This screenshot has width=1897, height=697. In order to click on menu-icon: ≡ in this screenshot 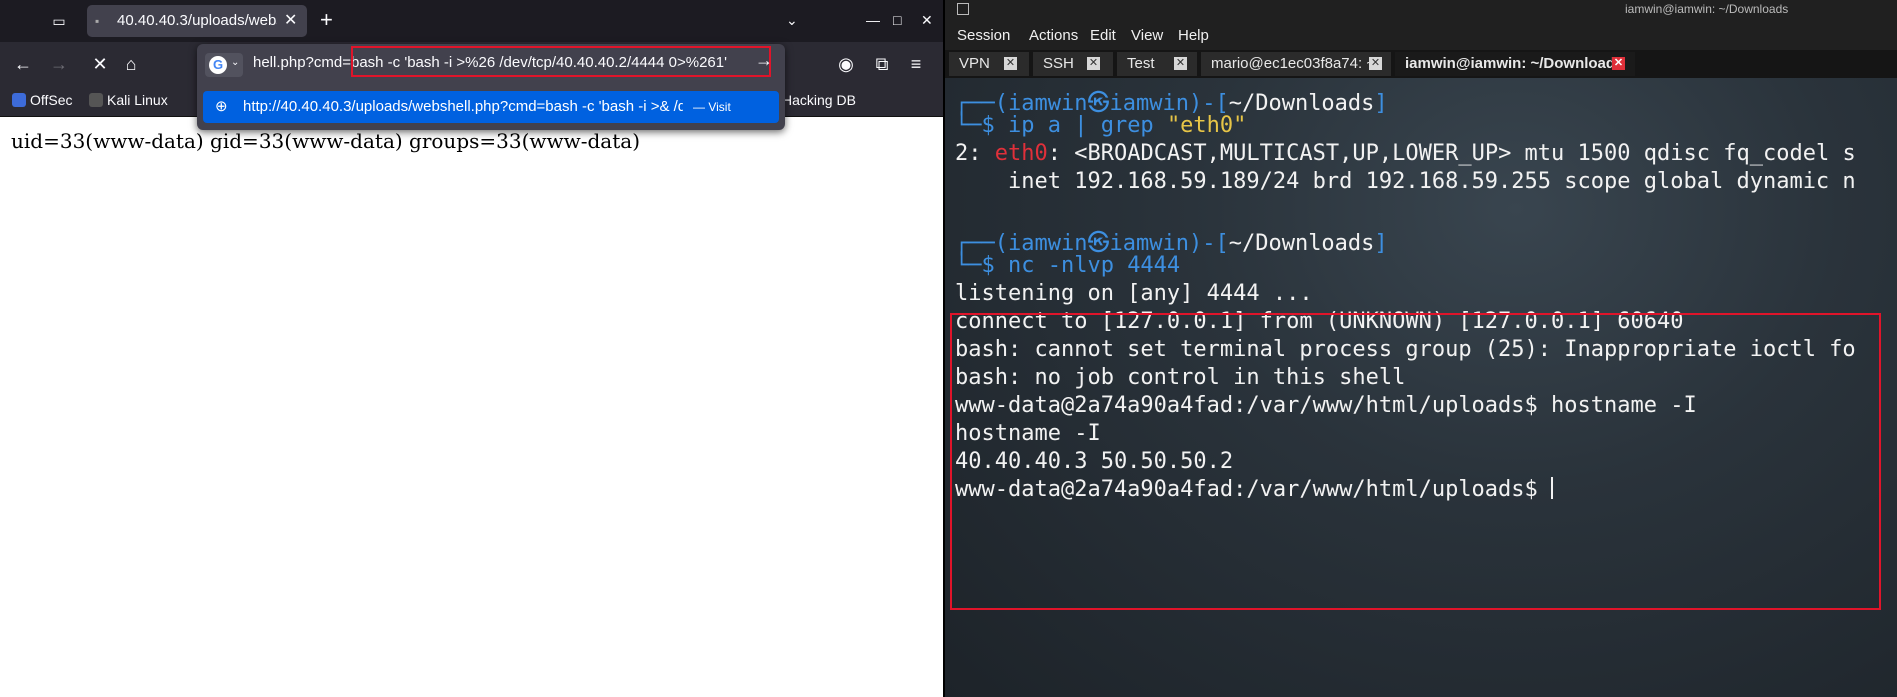, I will do `click(916, 64)`.